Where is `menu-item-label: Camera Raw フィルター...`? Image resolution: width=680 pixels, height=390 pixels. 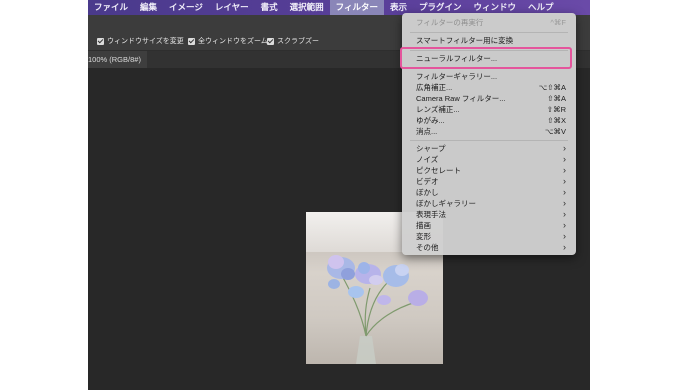 menu-item-label: Camera Raw フィルター... is located at coordinates (461, 98).